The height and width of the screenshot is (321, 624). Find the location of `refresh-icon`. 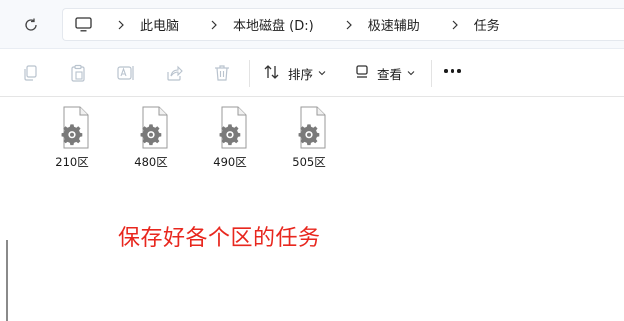

refresh-icon is located at coordinates (31, 25).